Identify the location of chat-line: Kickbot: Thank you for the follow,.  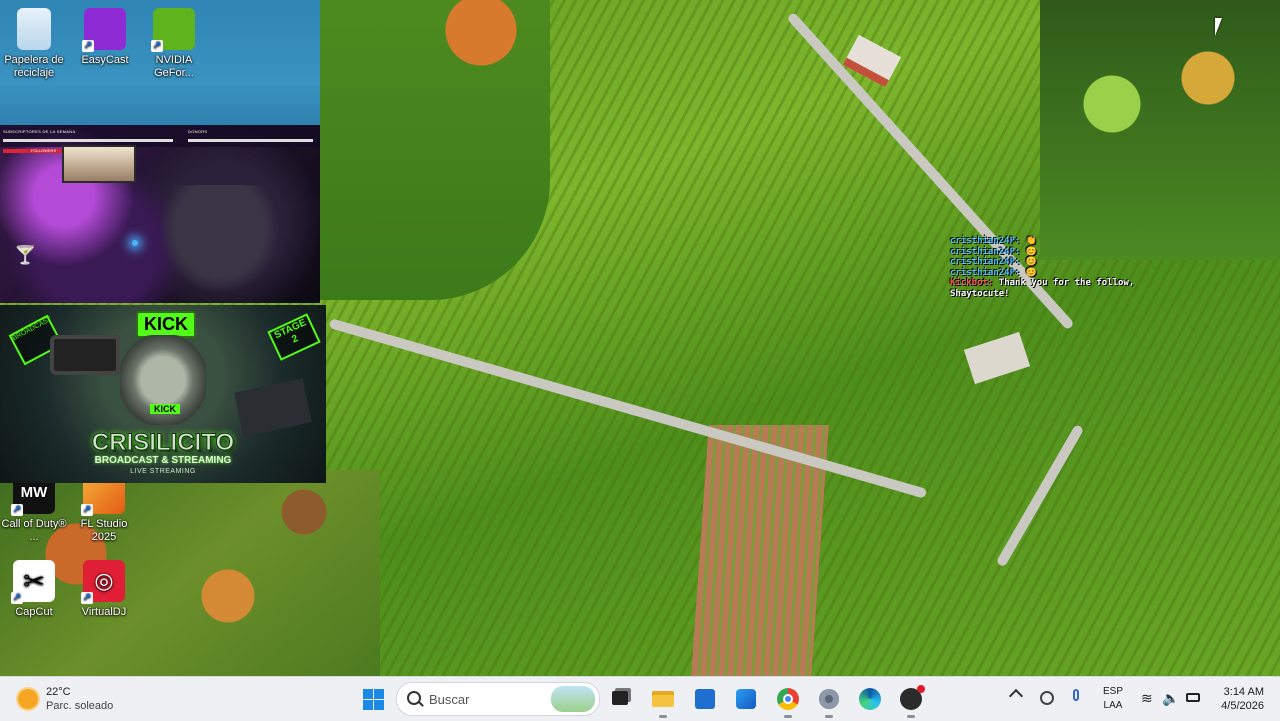
(1042, 283).